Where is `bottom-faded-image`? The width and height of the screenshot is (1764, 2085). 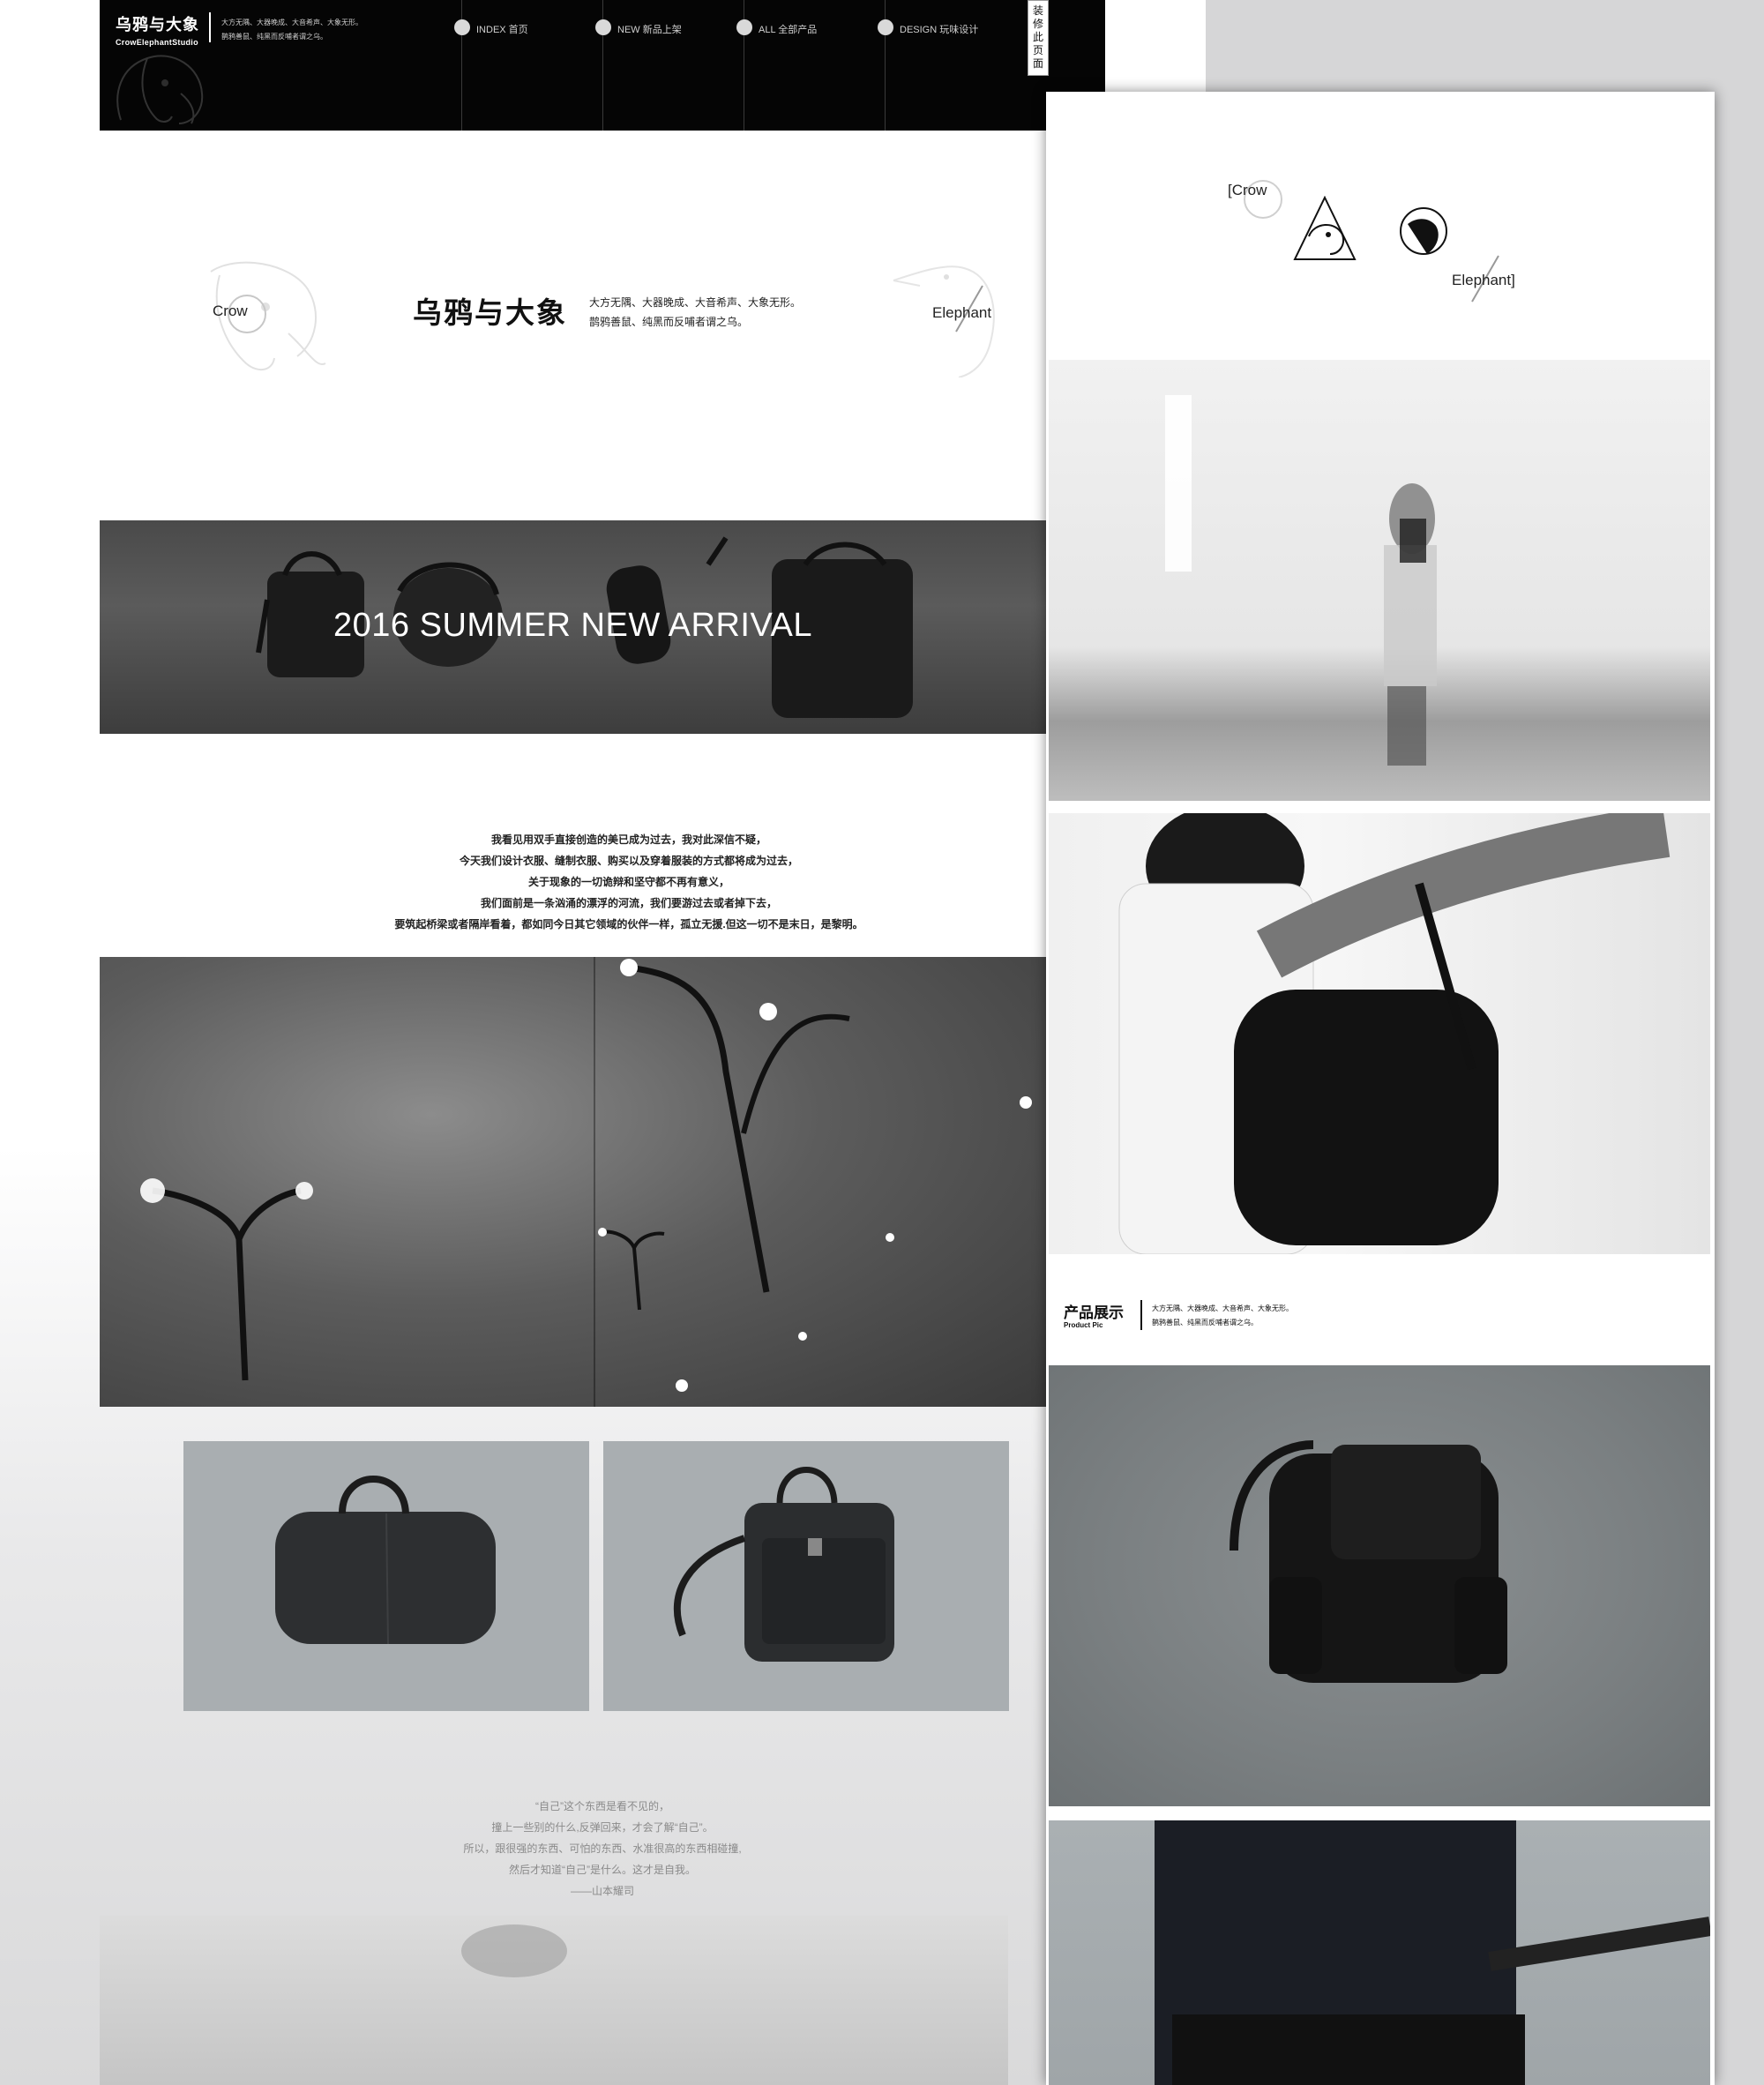
bottom-faded-image is located at coordinates (554, 2000).